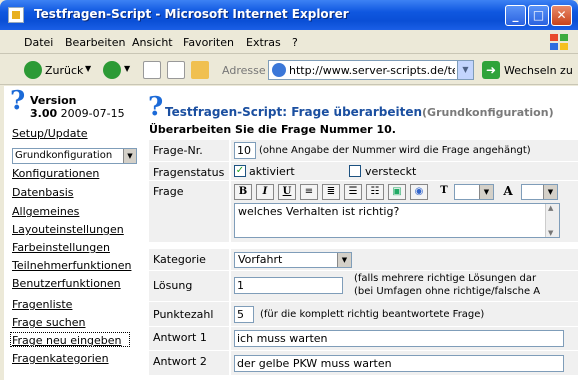 The height and width of the screenshot is (380, 578). I want to click on numbered-list-icon: ☷, so click(375, 192).